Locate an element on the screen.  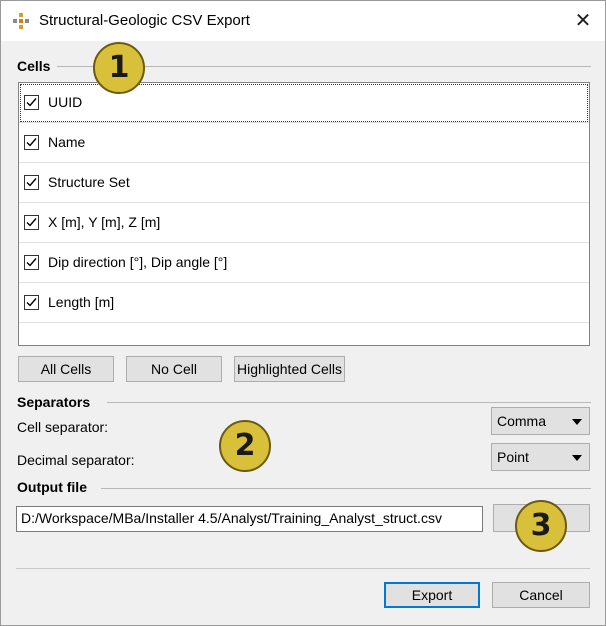
checkbox-structure-set is located at coordinates (31, 182).